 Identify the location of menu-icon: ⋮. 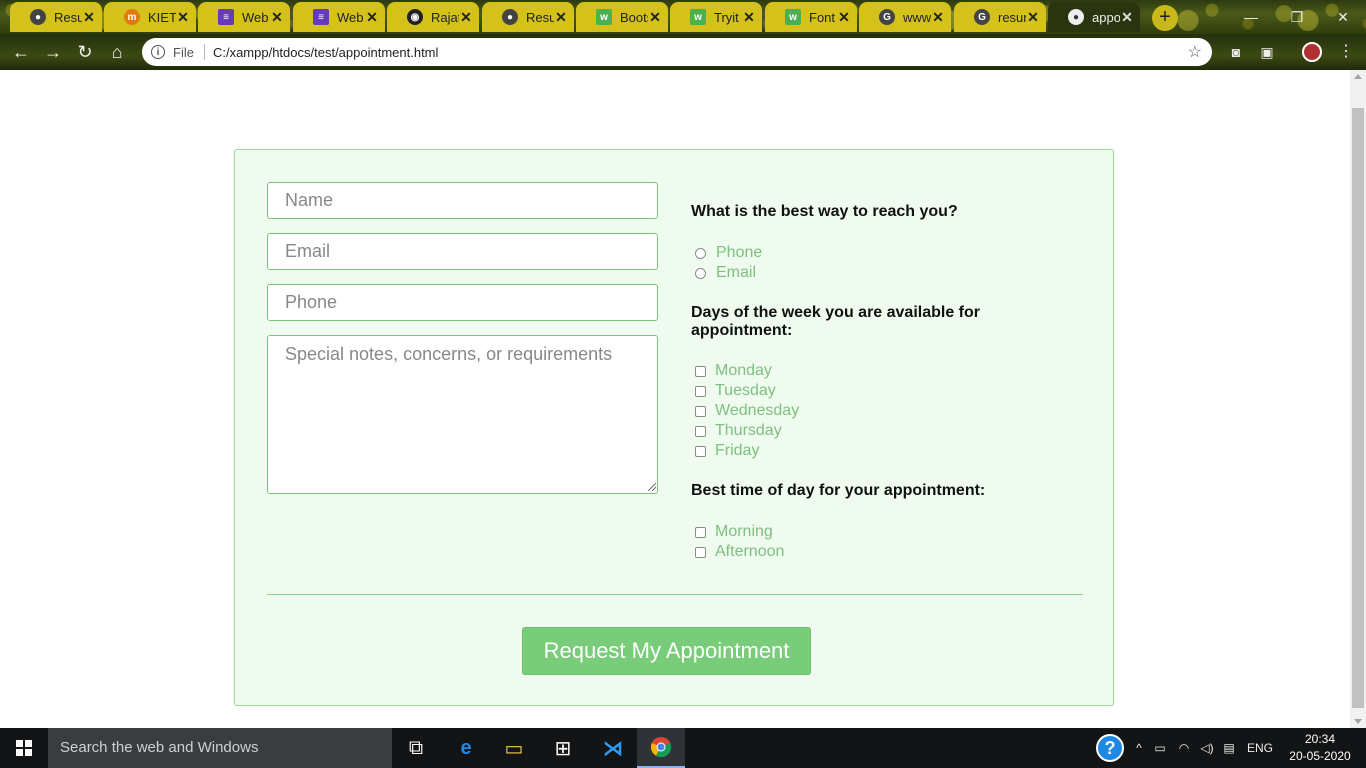
(1346, 52).